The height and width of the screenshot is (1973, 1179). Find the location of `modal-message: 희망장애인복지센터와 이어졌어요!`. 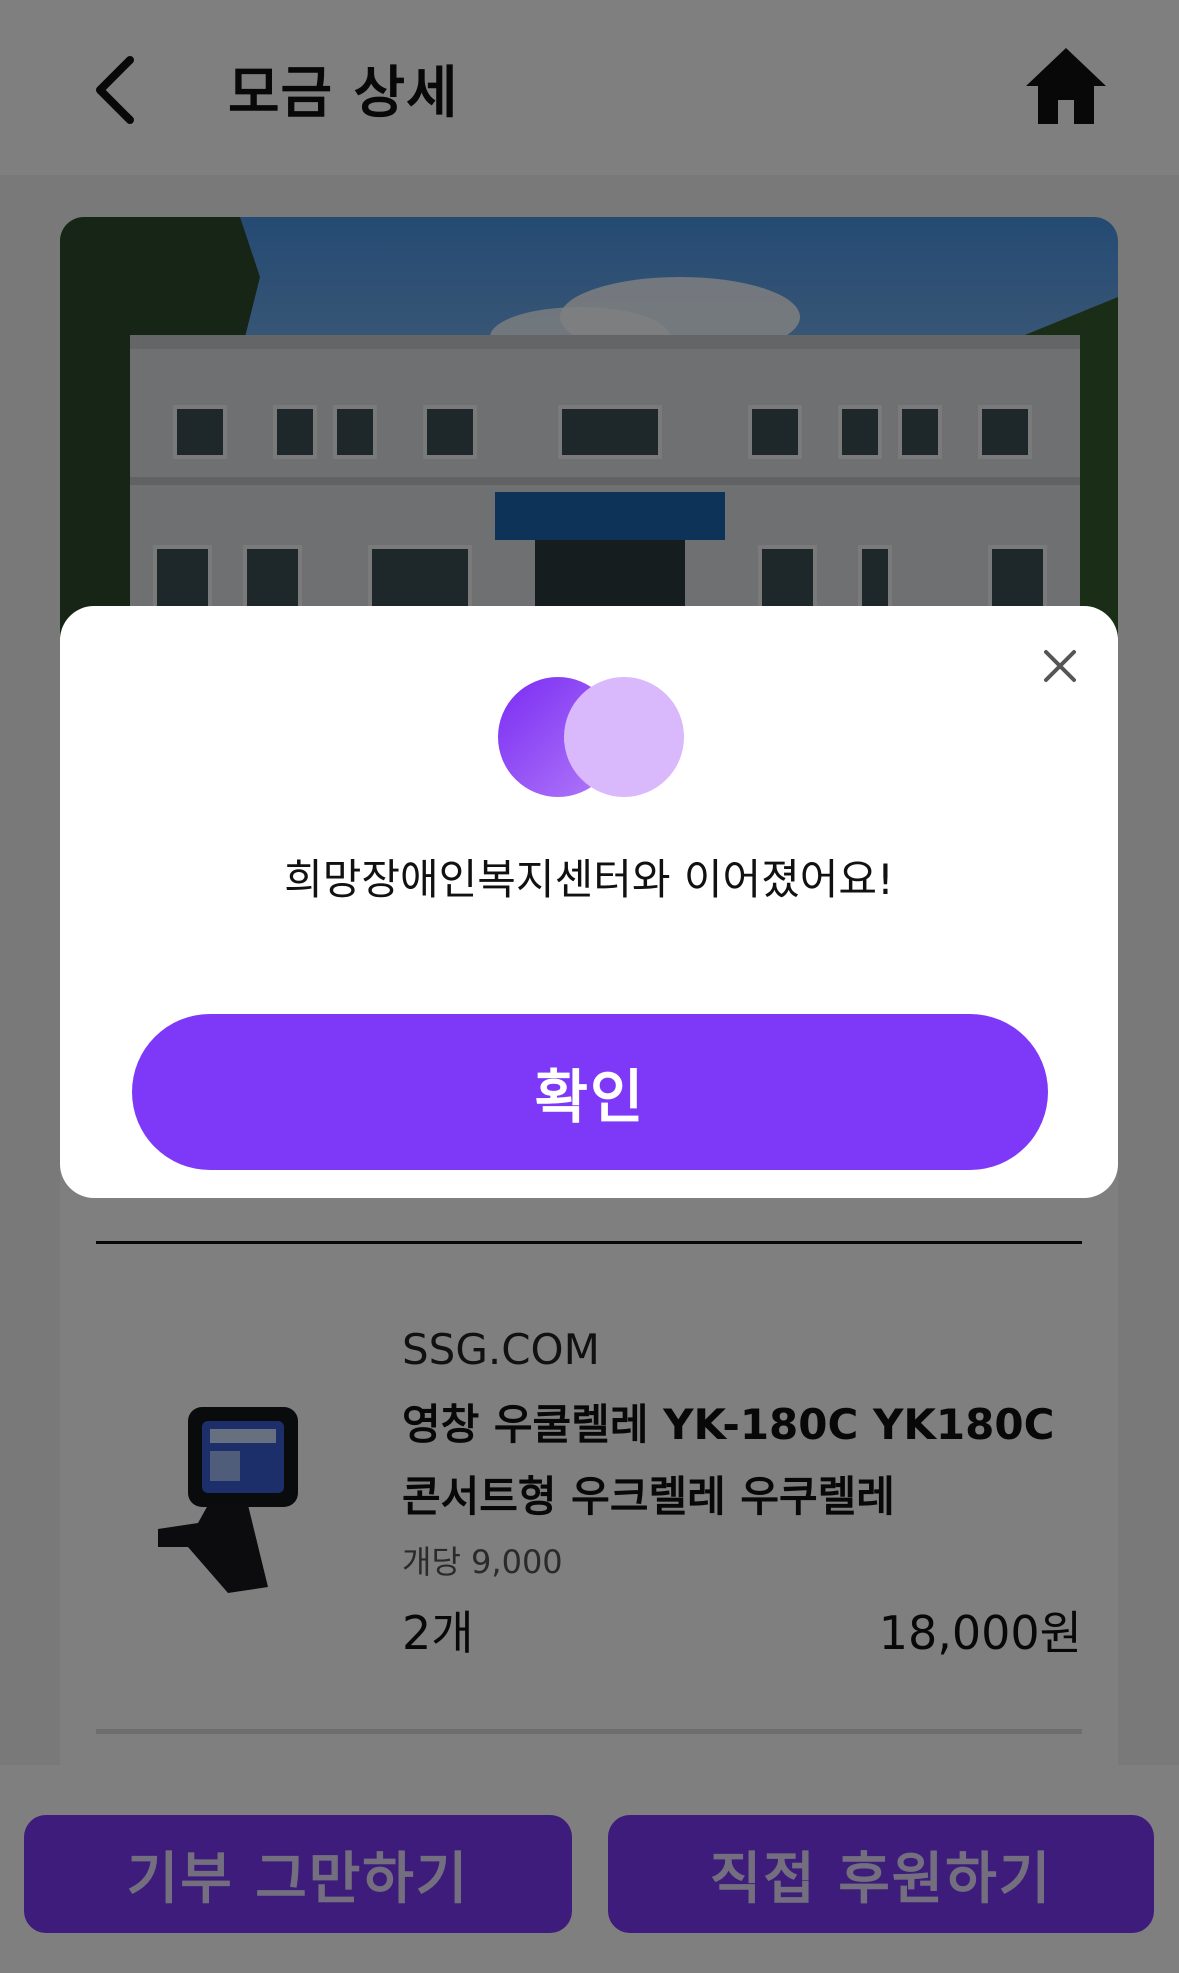

modal-message: 희망장애인복지센터와 이어졌어요! is located at coordinates (589, 879).